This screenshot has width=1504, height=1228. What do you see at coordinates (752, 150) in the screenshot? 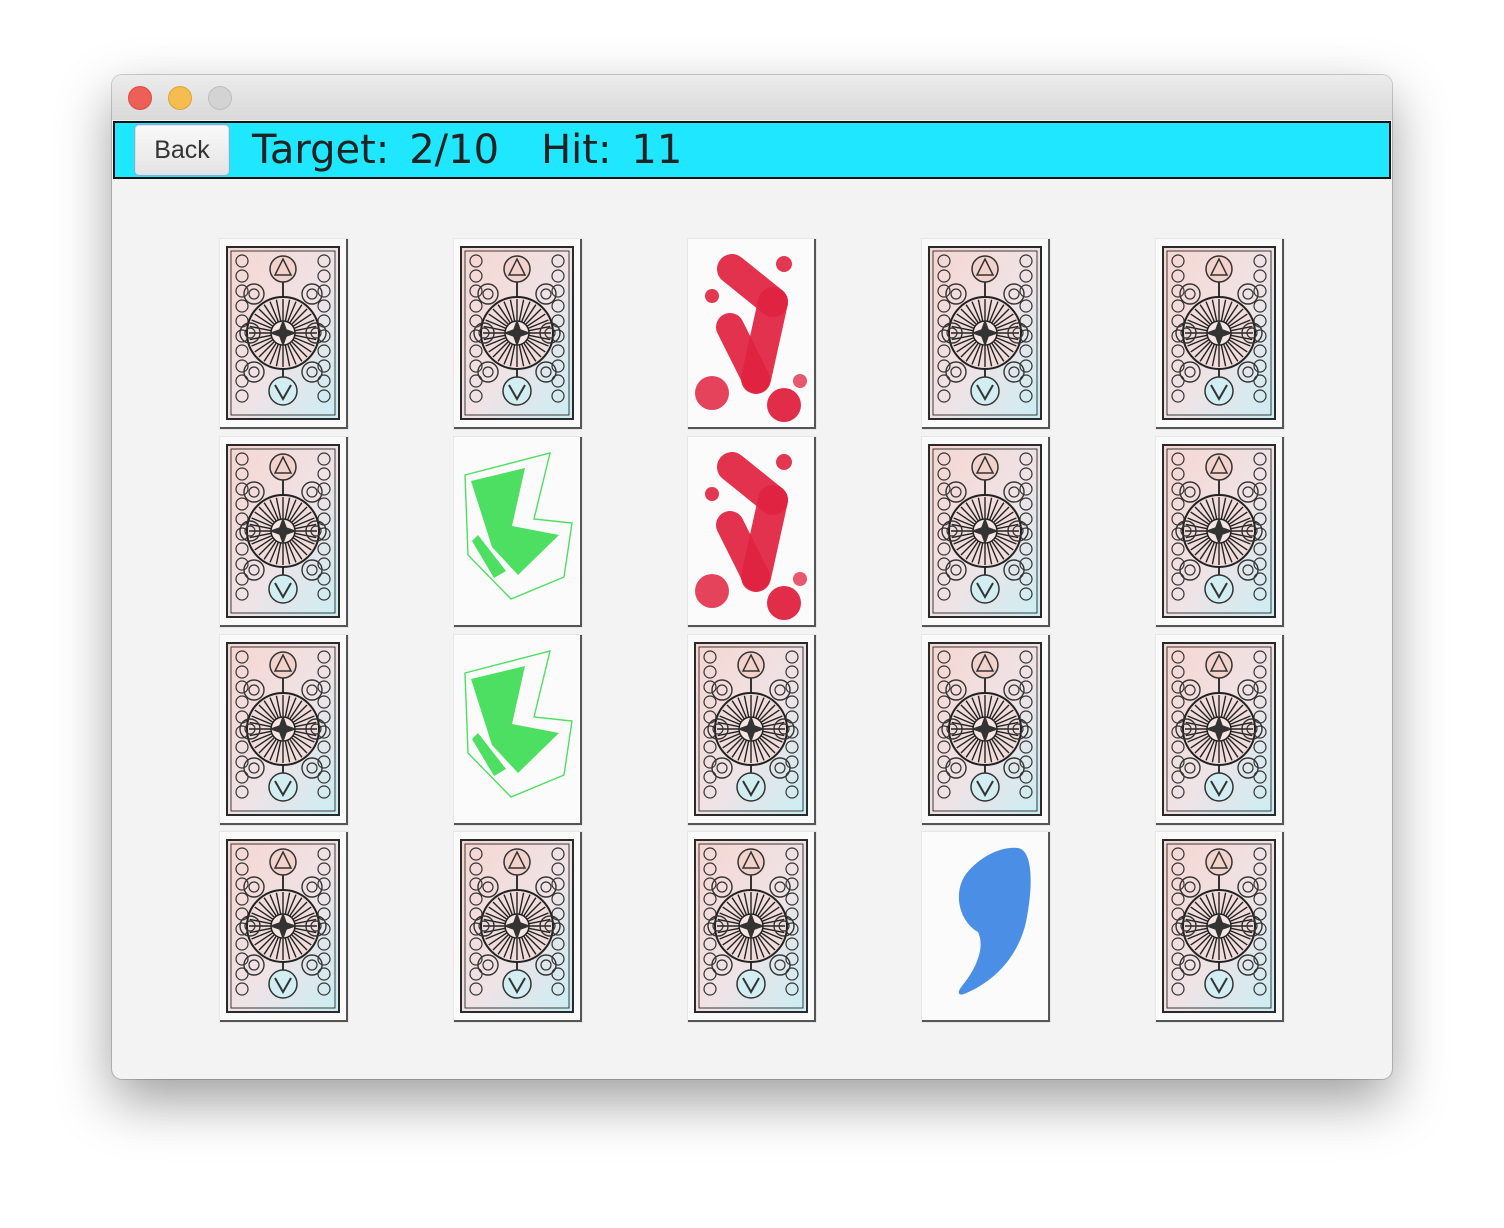
I see `score-bar: Back Target: 2/10 Hit: 11` at bounding box center [752, 150].